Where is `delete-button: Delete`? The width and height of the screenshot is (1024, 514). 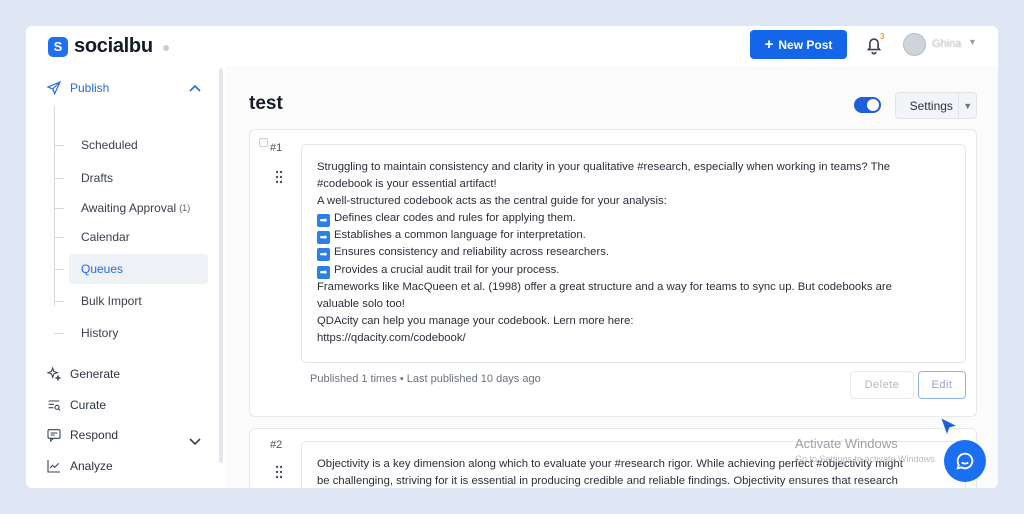 delete-button: Delete is located at coordinates (882, 385).